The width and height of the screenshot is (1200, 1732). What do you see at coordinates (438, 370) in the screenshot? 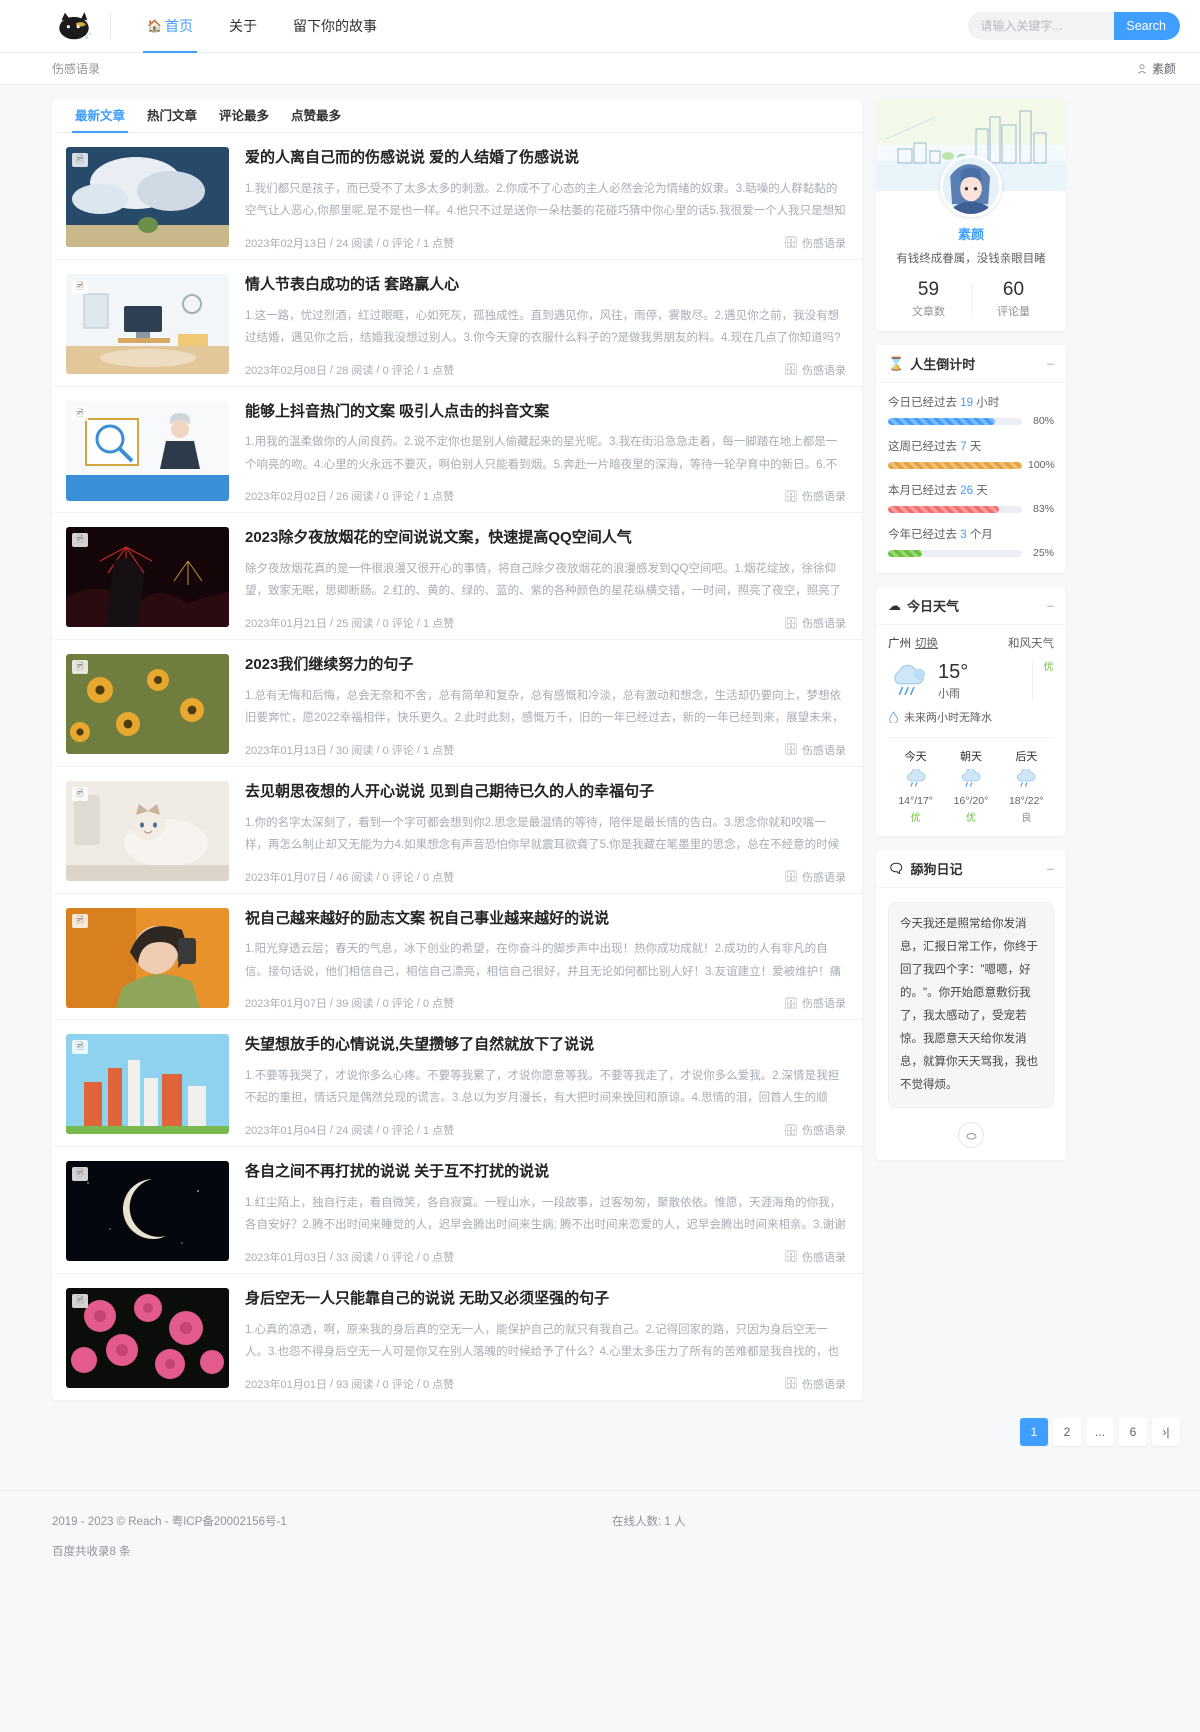
I see `article-likes: 1 点赞` at bounding box center [438, 370].